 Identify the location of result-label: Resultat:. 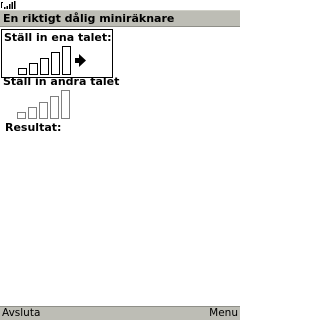
(33, 127).